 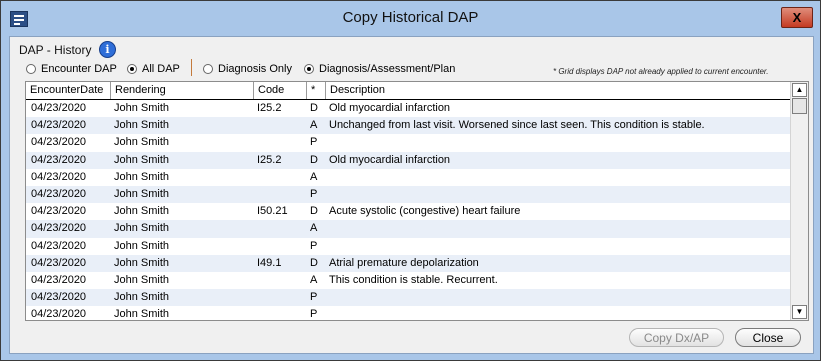 I want to click on radio-label: Encounter DAP, so click(x=79, y=69).